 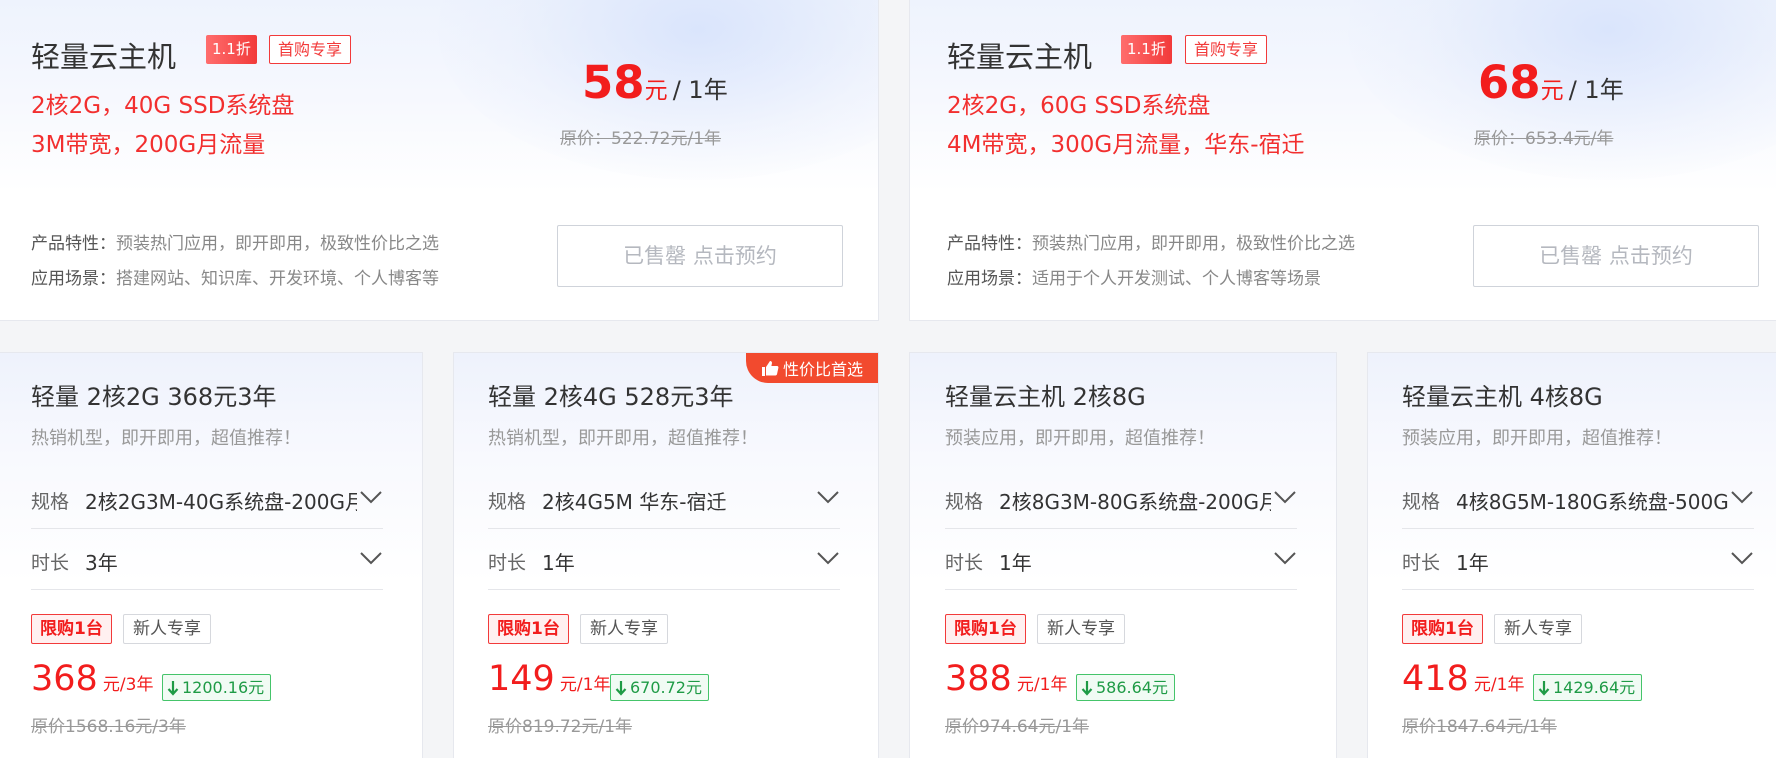 What do you see at coordinates (1502, 397) in the screenshot?
I see `card-title: 轻量云主机 4核8G` at bounding box center [1502, 397].